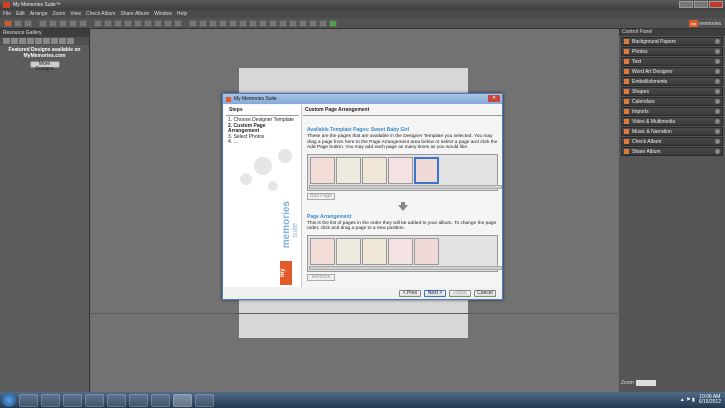 This screenshot has width=725, height=408. I want to click on more-designs-button: More Designs, so click(44, 66).